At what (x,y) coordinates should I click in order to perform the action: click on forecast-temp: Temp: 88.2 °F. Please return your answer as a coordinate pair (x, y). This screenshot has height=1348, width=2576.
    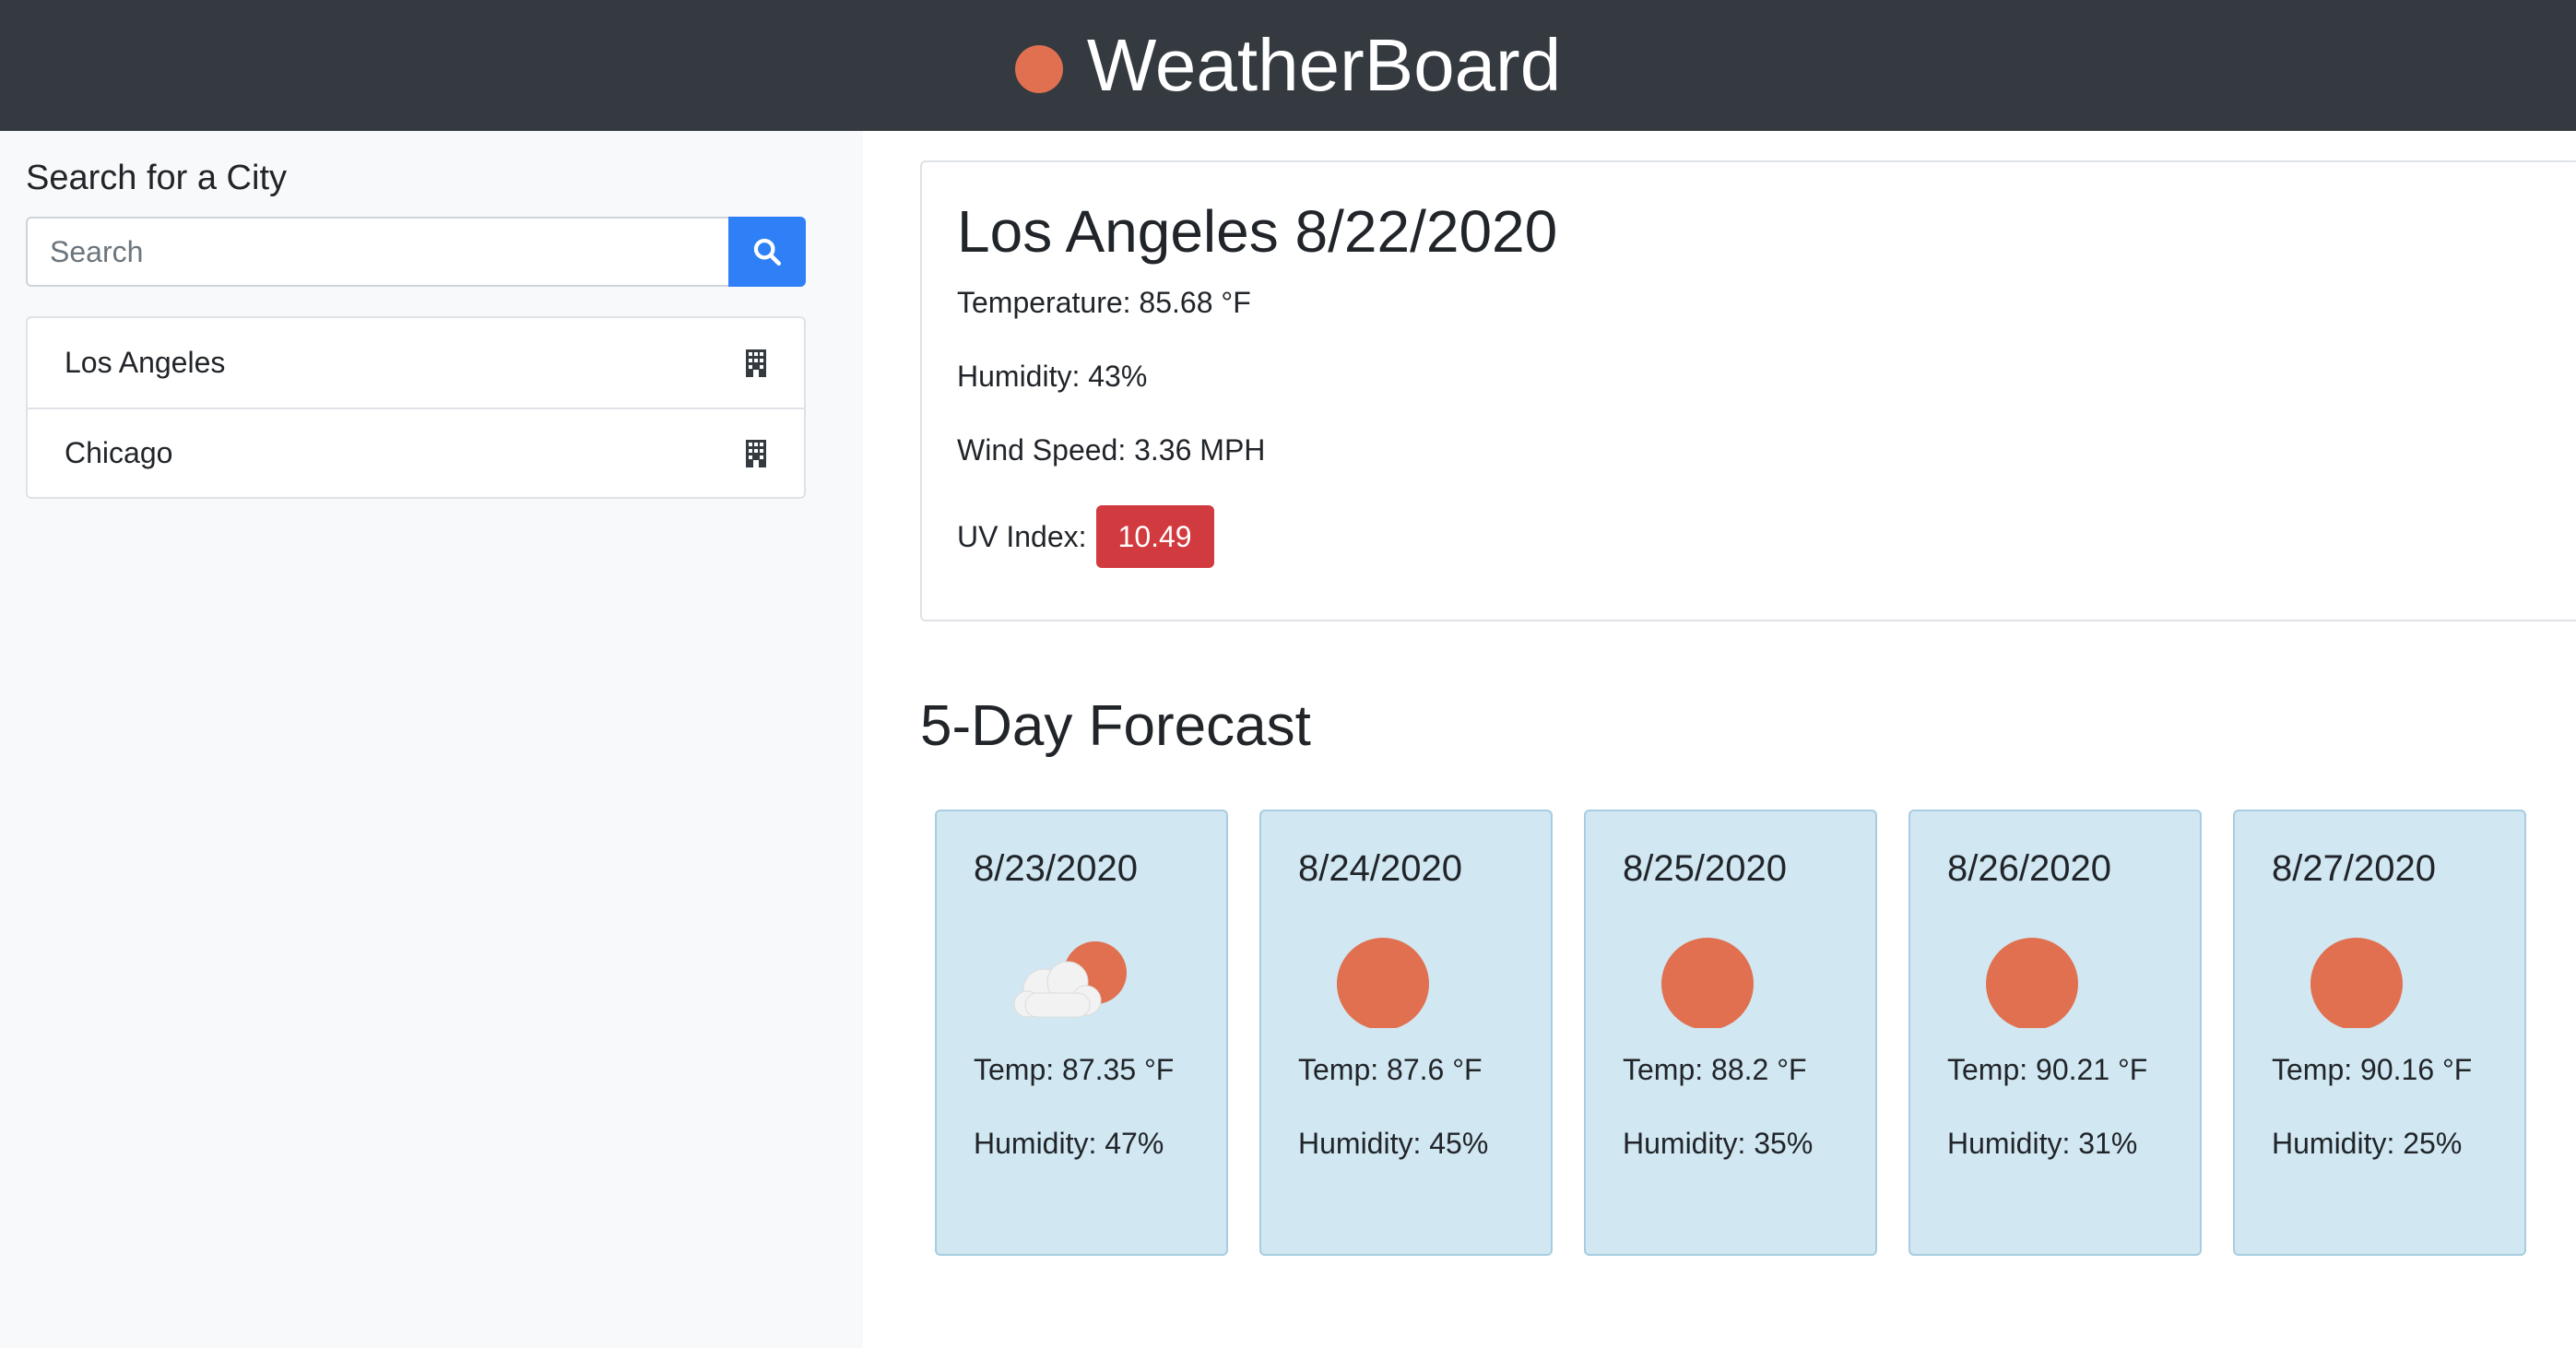
    Looking at the image, I should click on (1715, 1069).